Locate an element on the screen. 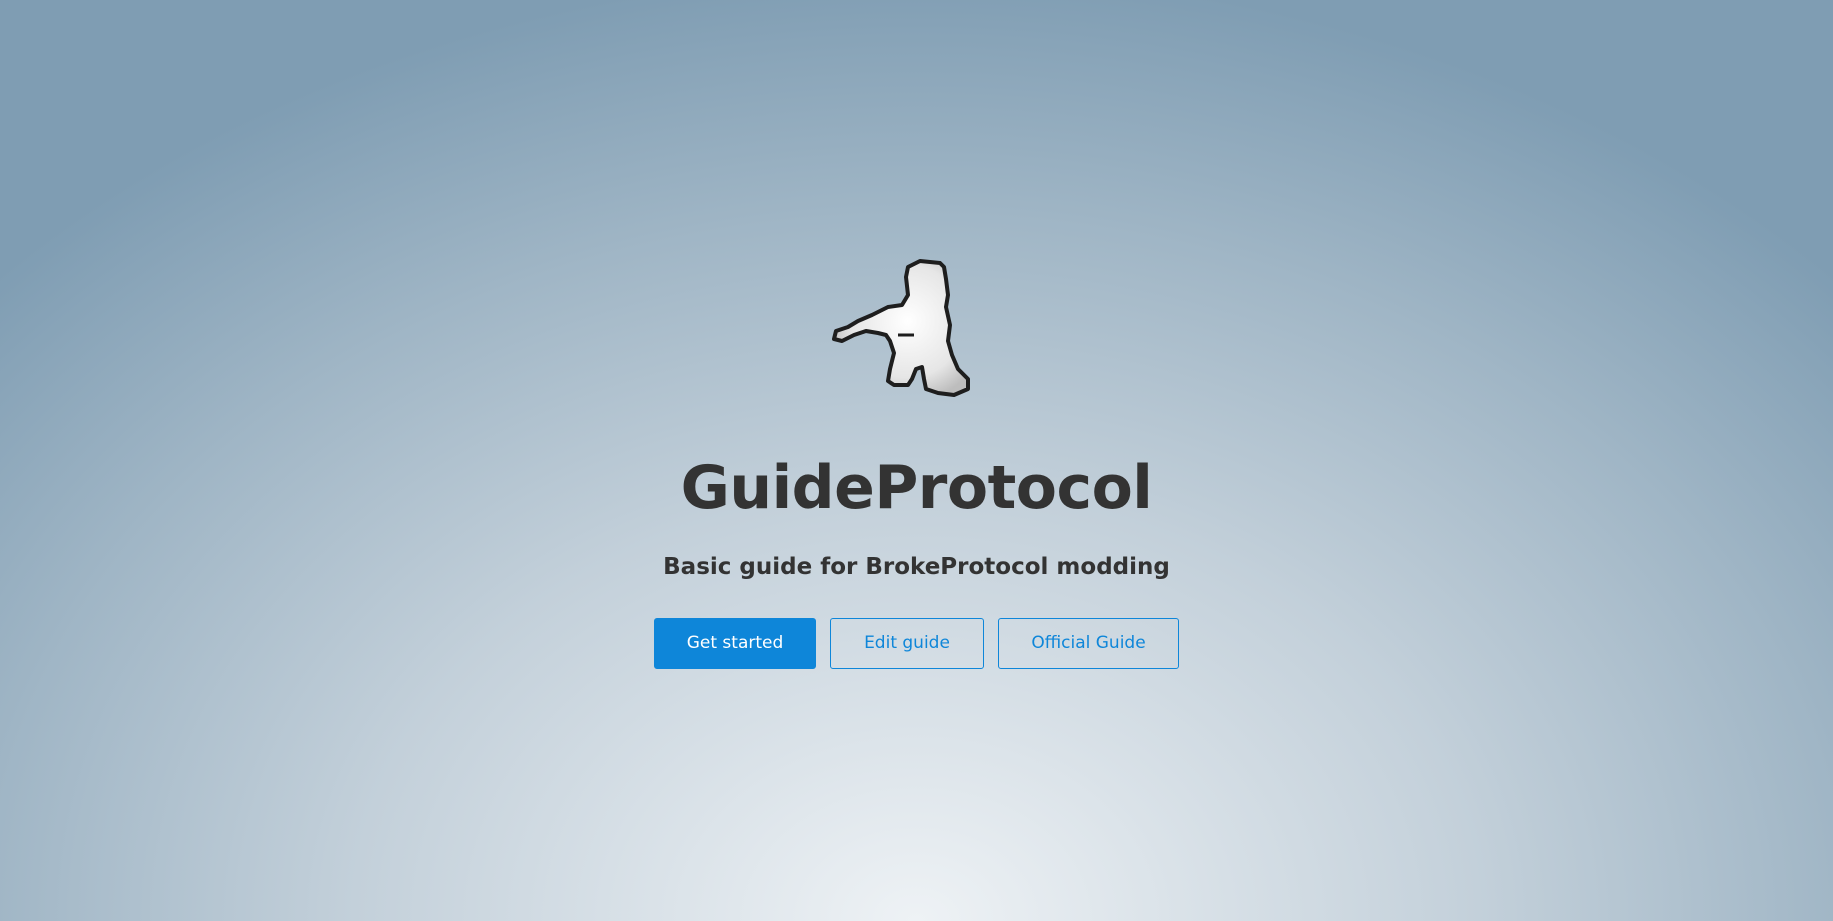  get-started-button: Get started is located at coordinates (735, 643).